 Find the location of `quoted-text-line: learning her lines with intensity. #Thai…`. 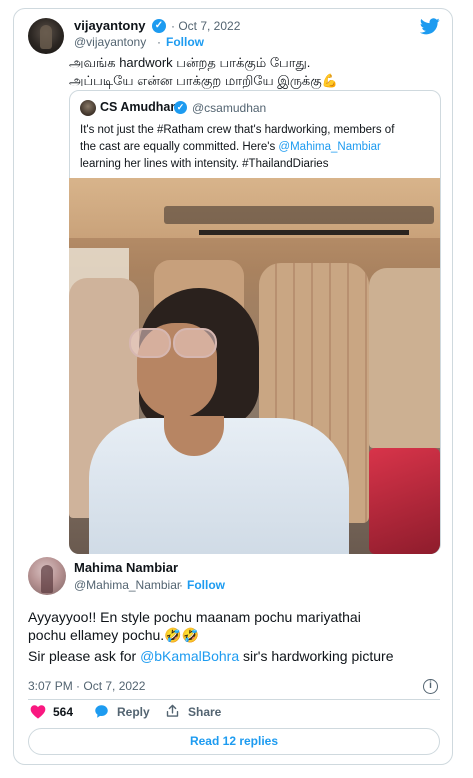

quoted-text-line: learning her lines with intensity. #Thai… is located at coordinates (204, 164).